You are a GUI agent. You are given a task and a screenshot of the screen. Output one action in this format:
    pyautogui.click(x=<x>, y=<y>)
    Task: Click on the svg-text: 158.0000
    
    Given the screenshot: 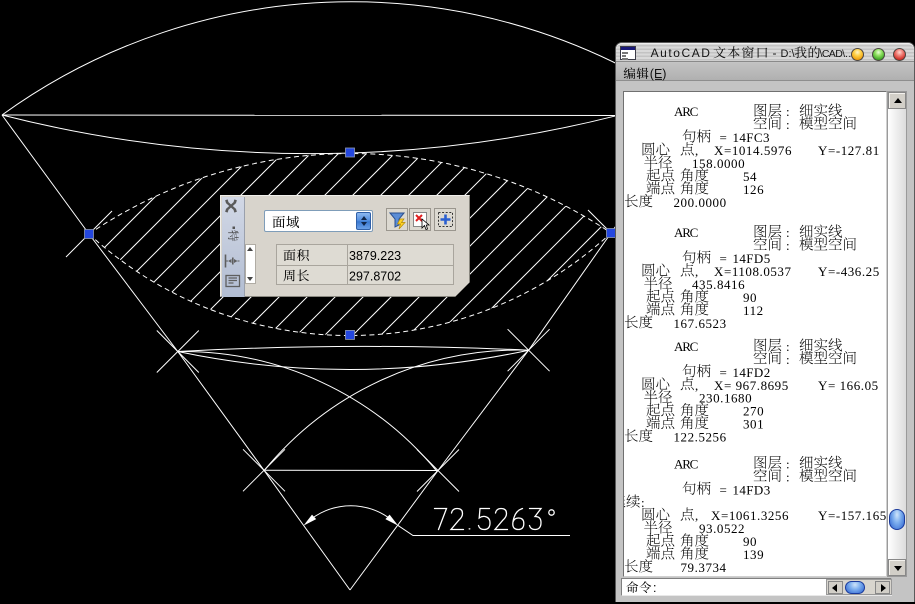 What is the action you would take?
    pyautogui.click(x=718, y=163)
    